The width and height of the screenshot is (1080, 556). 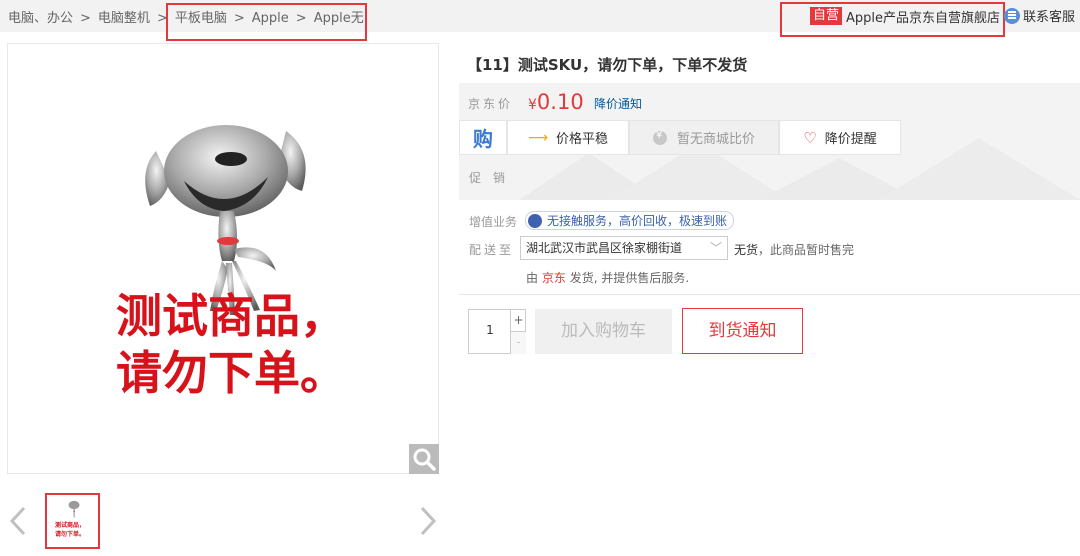 I want to click on quantity-input: 1, so click(x=490, y=330).